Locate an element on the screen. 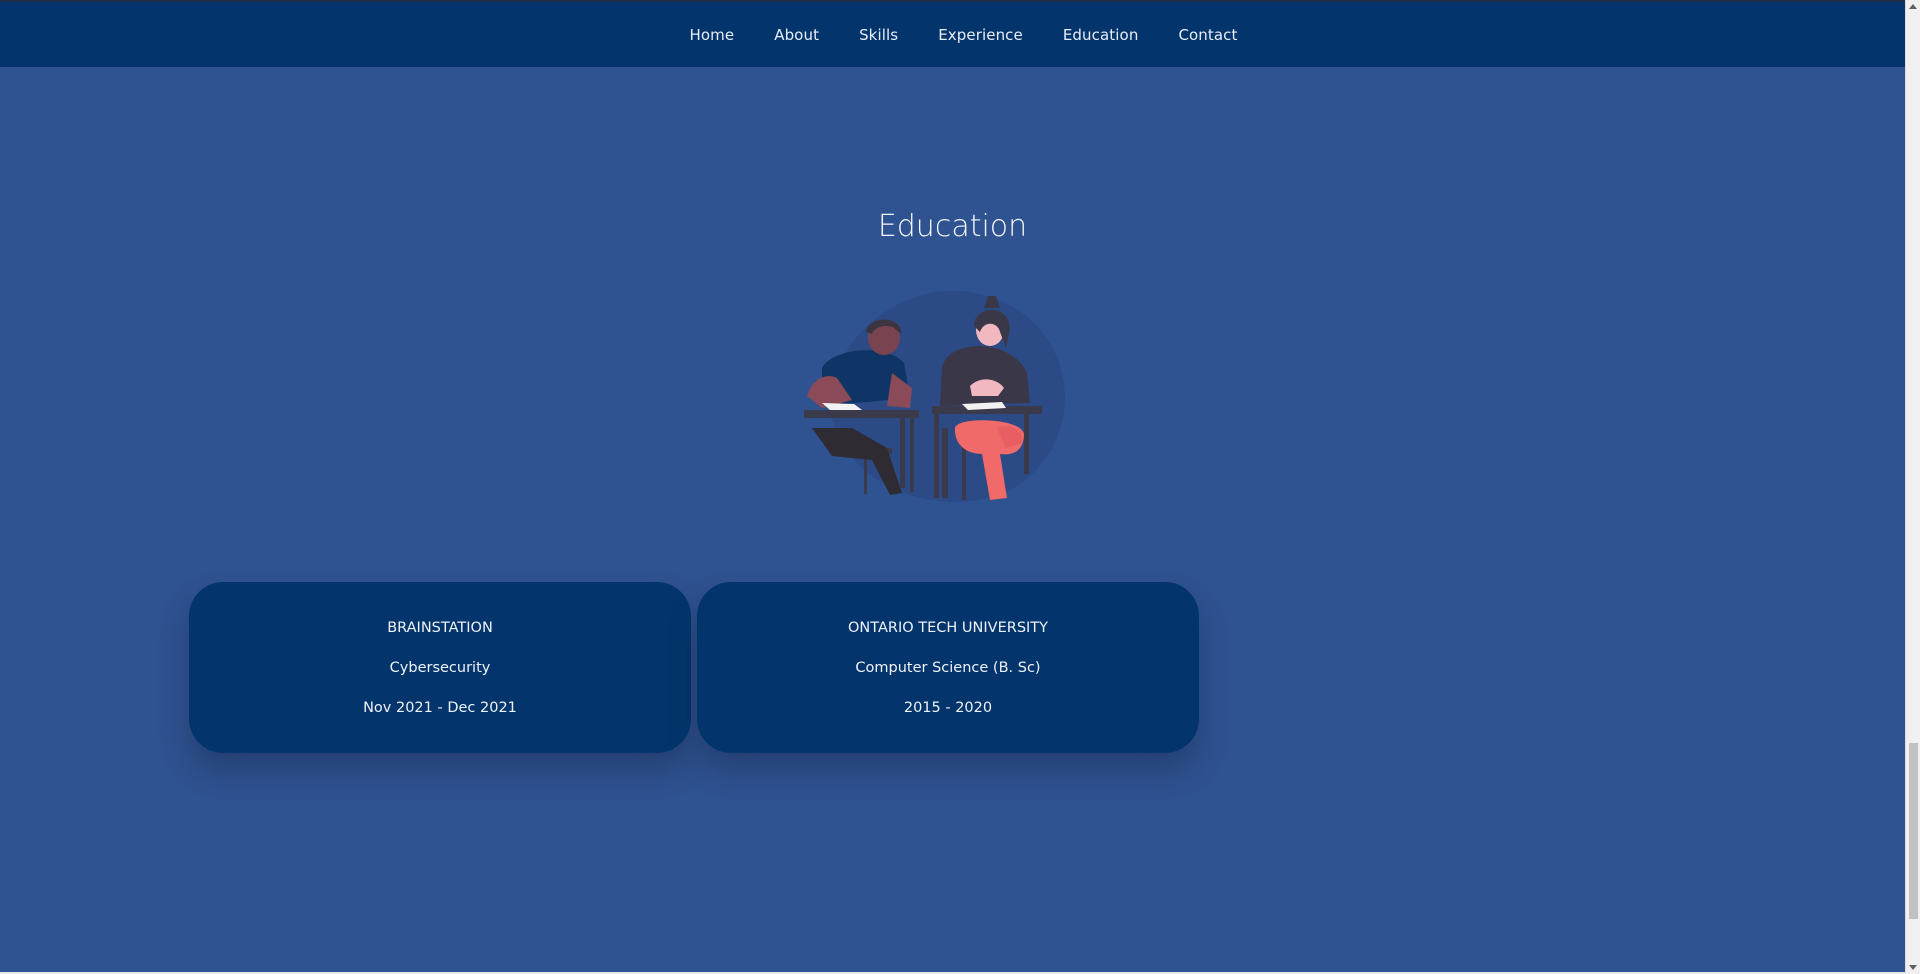 Image resolution: width=1920 pixels, height=974 pixels. program-name: Computer Science (B. Sc) is located at coordinates (948, 668).